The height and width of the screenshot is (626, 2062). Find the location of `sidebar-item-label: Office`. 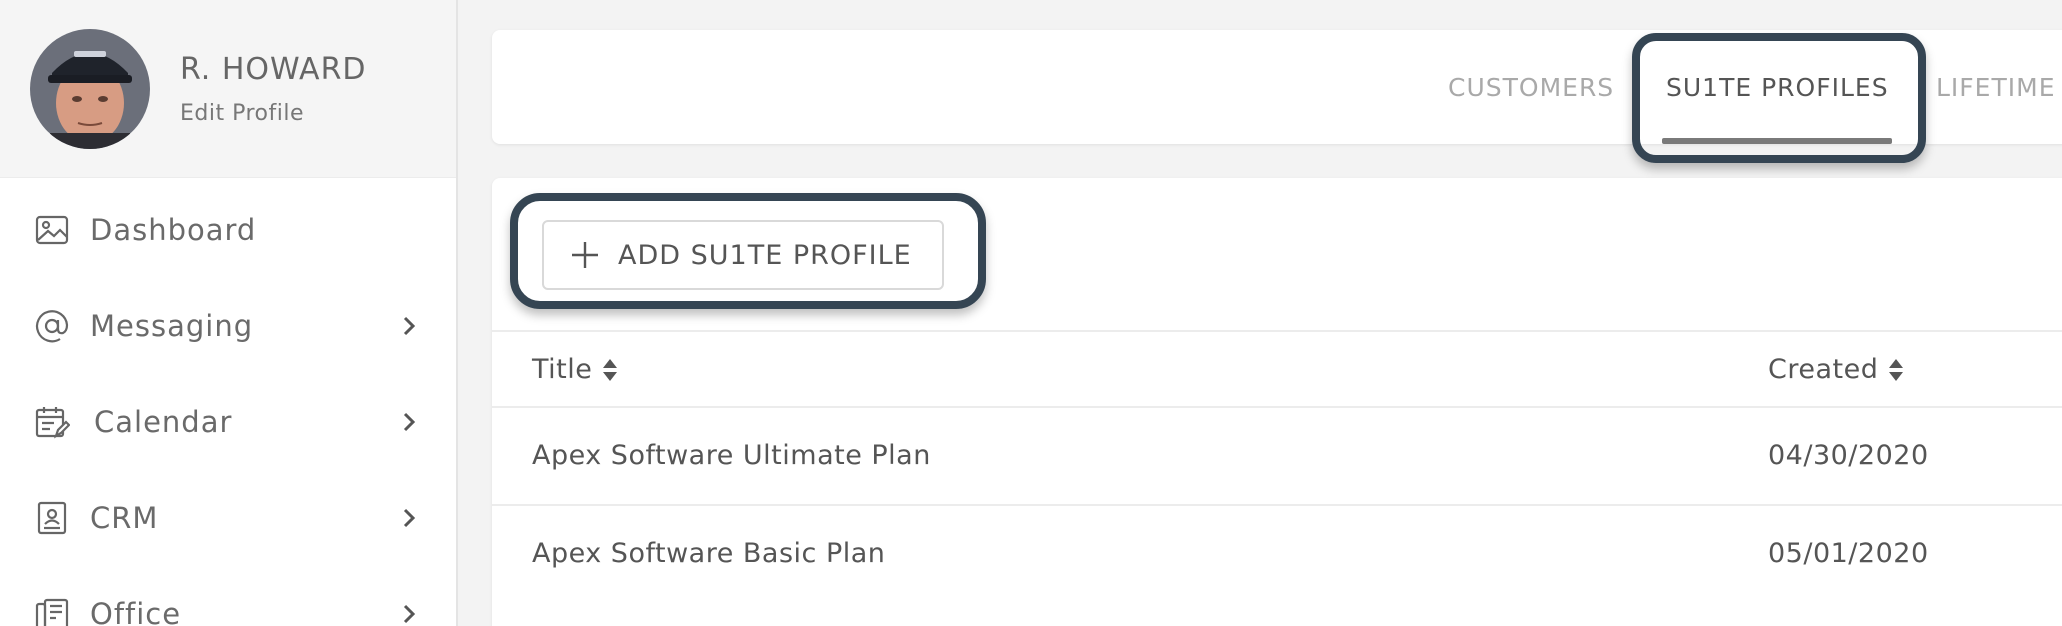

sidebar-item-label: Office is located at coordinates (136, 611).